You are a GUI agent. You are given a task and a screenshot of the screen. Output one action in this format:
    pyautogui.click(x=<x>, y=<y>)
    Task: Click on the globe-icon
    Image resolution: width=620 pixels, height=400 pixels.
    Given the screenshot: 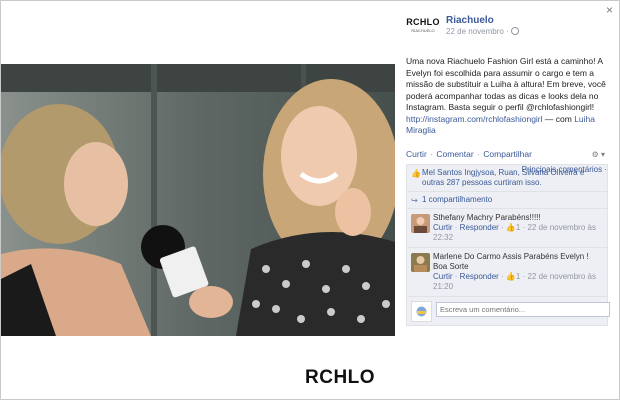 What is the action you would take?
    pyautogui.click(x=514, y=31)
    